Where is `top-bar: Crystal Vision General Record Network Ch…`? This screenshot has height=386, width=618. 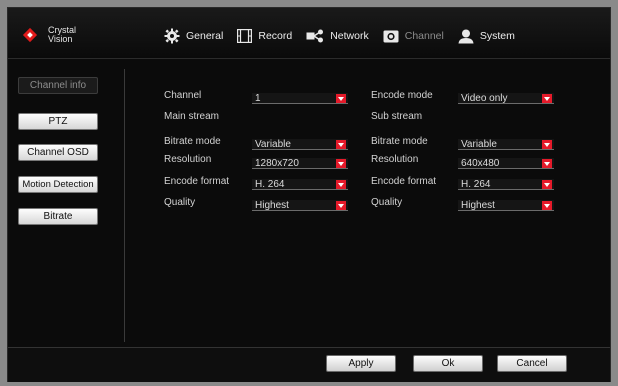 top-bar: Crystal Vision General Record Network Ch… is located at coordinates (309, 33).